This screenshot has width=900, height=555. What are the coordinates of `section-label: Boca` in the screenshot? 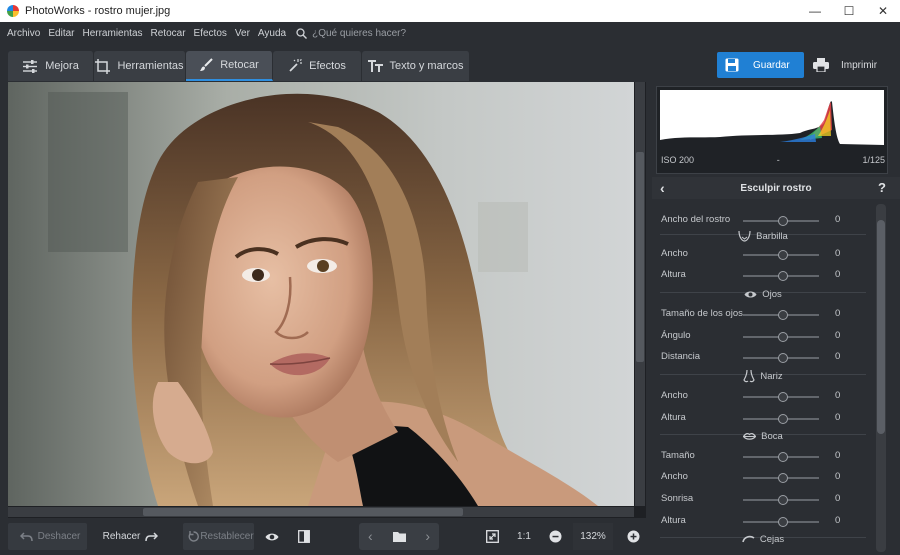 It's located at (772, 436).